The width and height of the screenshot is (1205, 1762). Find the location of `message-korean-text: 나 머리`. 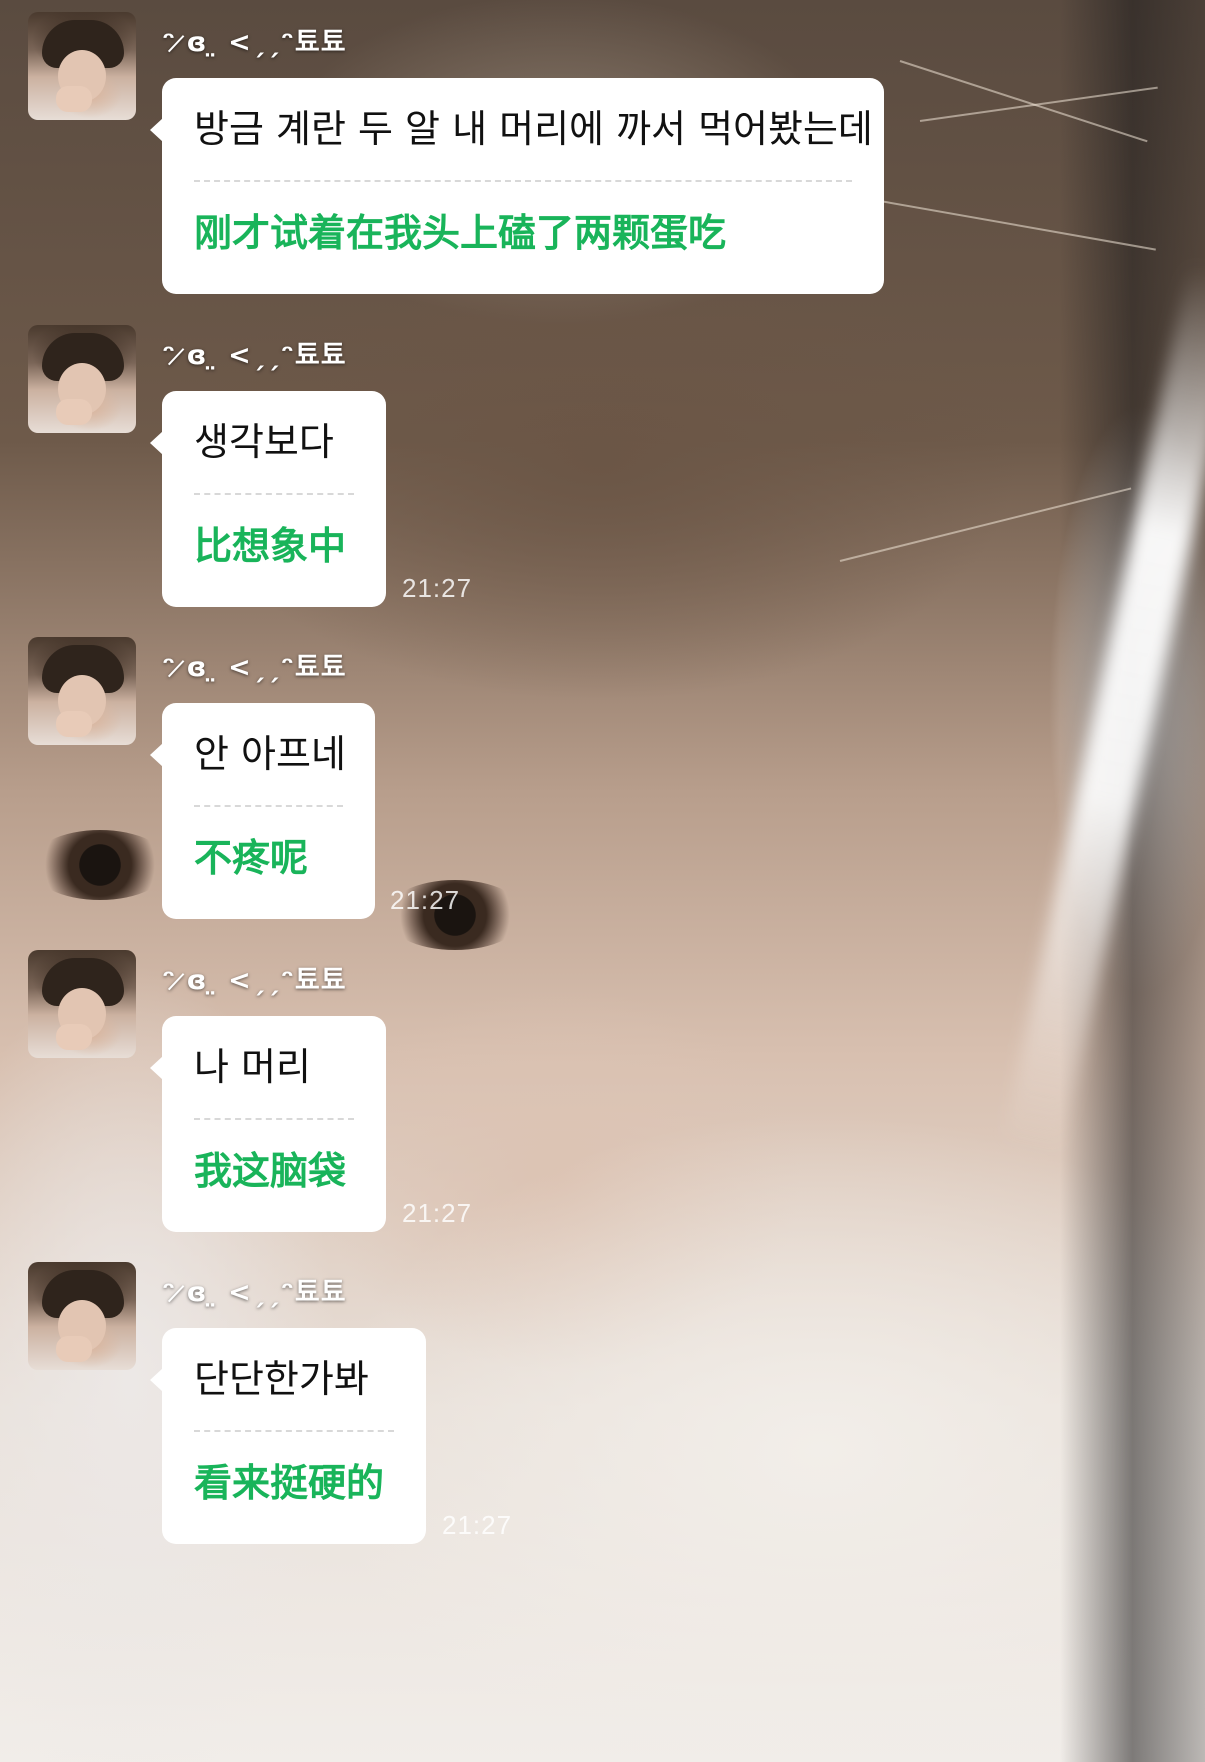

message-korean-text: 나 머리 is located at coordinates (252, 1067).